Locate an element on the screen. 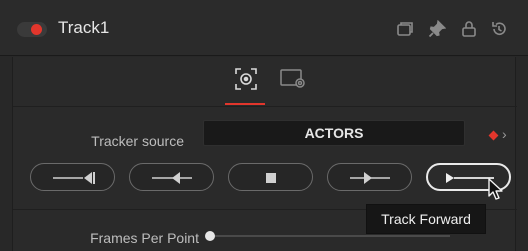  track-forward-step-button is located at coordinates (369, 177).